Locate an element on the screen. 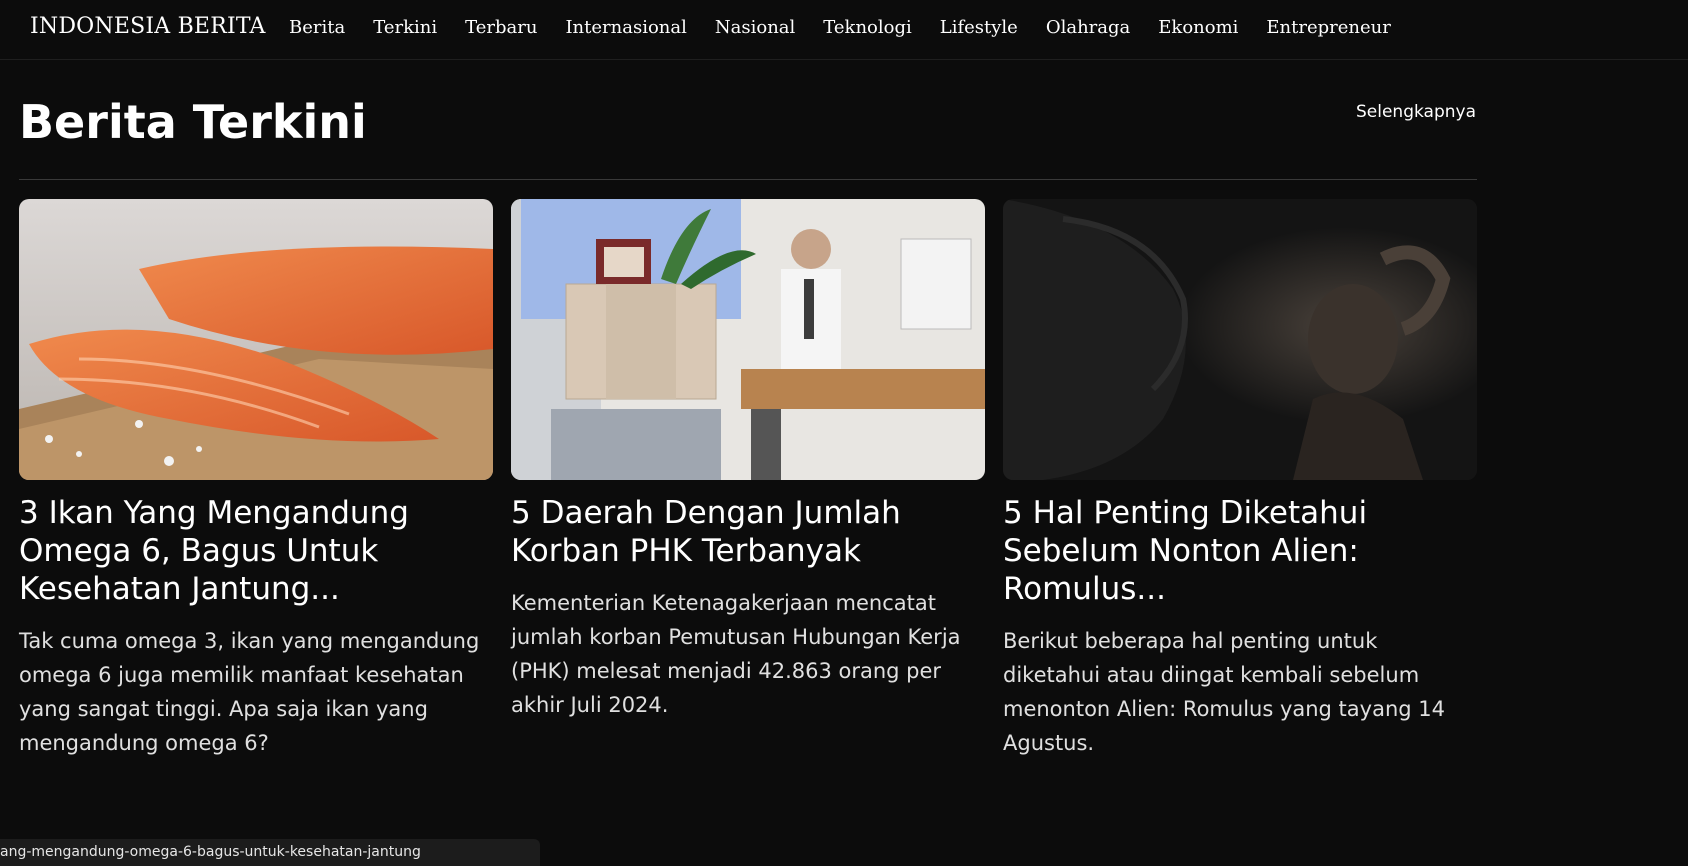 Image resolution: width=1688 pixels, height=866 pixels. nav-item-terkini: Terkini is located at coordinates (405, 27).